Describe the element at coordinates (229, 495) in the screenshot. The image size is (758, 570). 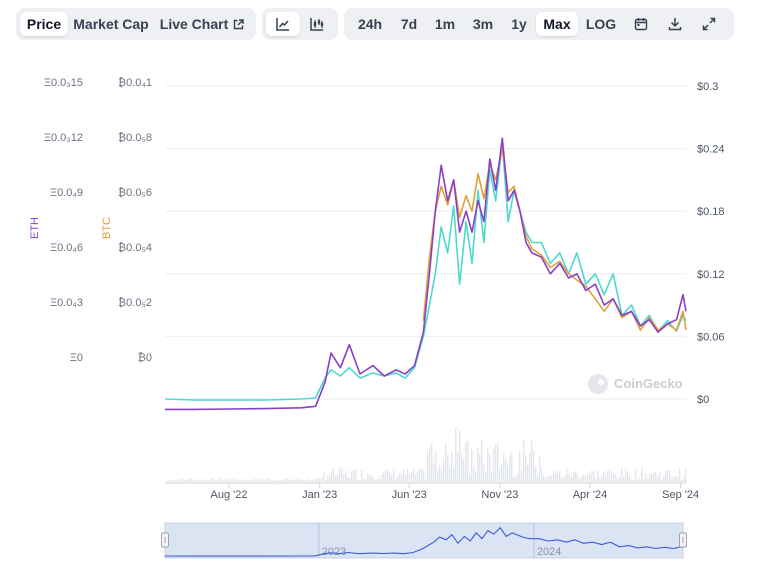
I see `x-tick-label: Aug '22` at that location.